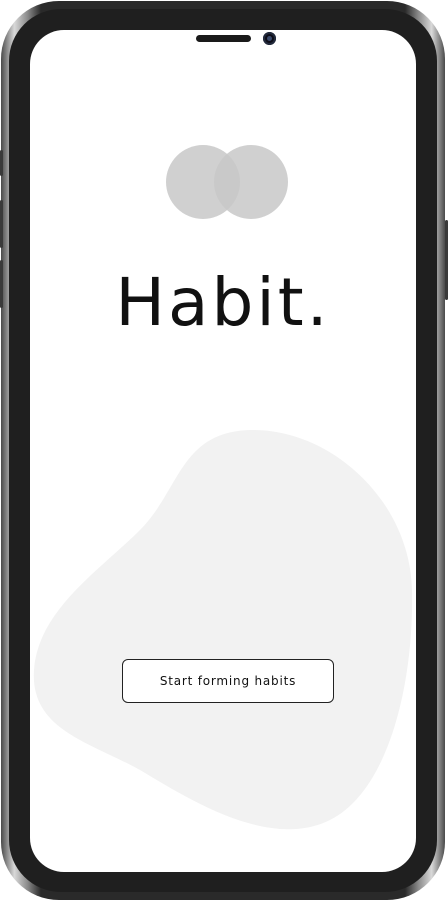  I want to click on overlapping-circles-icon, so click(227, 182).